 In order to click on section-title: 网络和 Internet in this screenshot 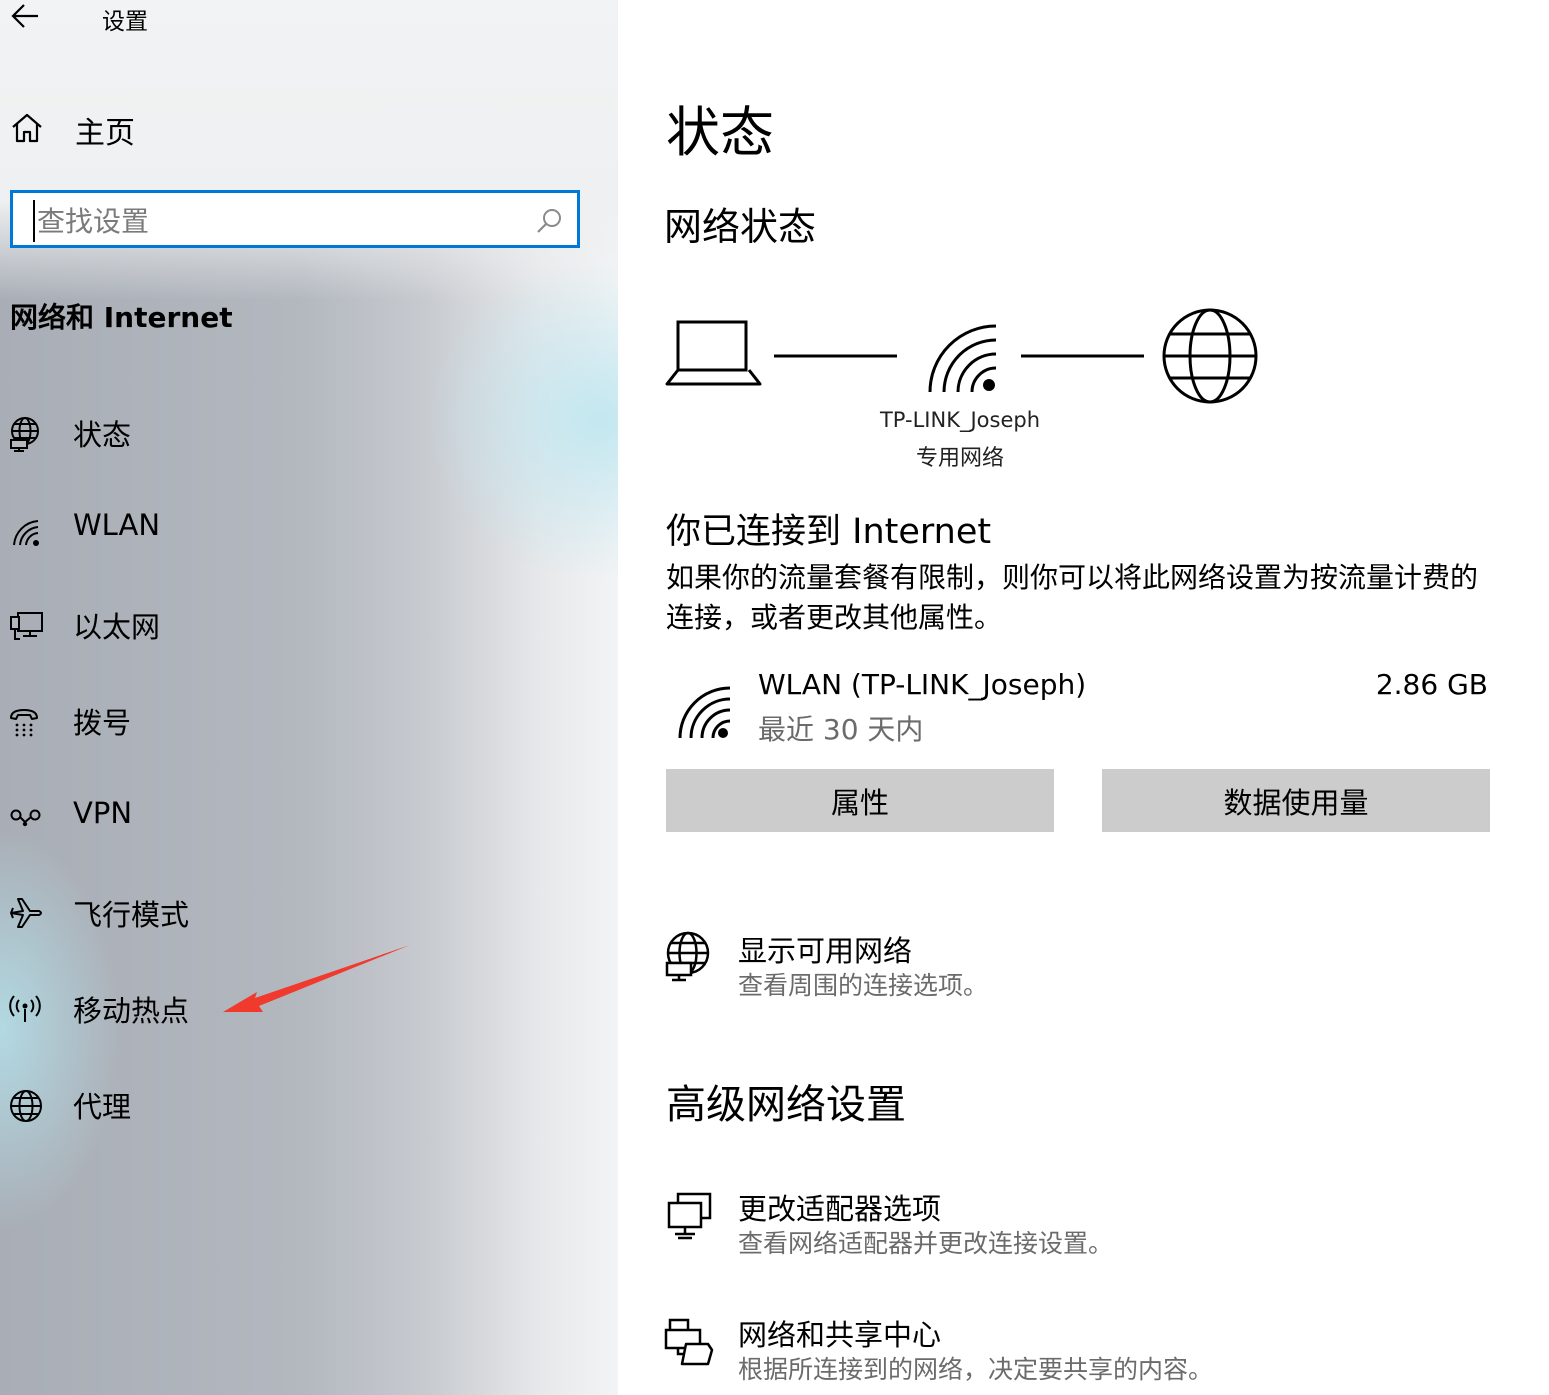, I will do `click(121, 317)`.